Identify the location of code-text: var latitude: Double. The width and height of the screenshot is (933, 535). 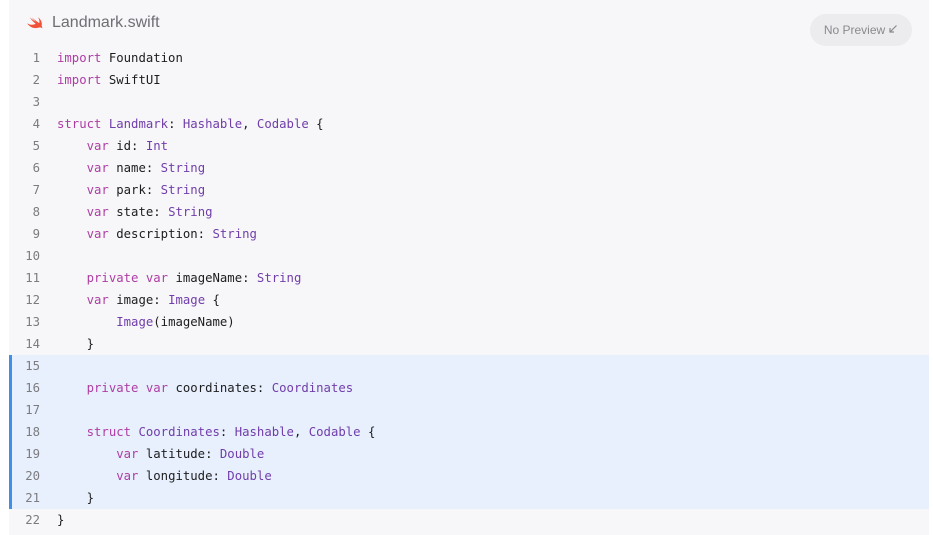
(160, 454).